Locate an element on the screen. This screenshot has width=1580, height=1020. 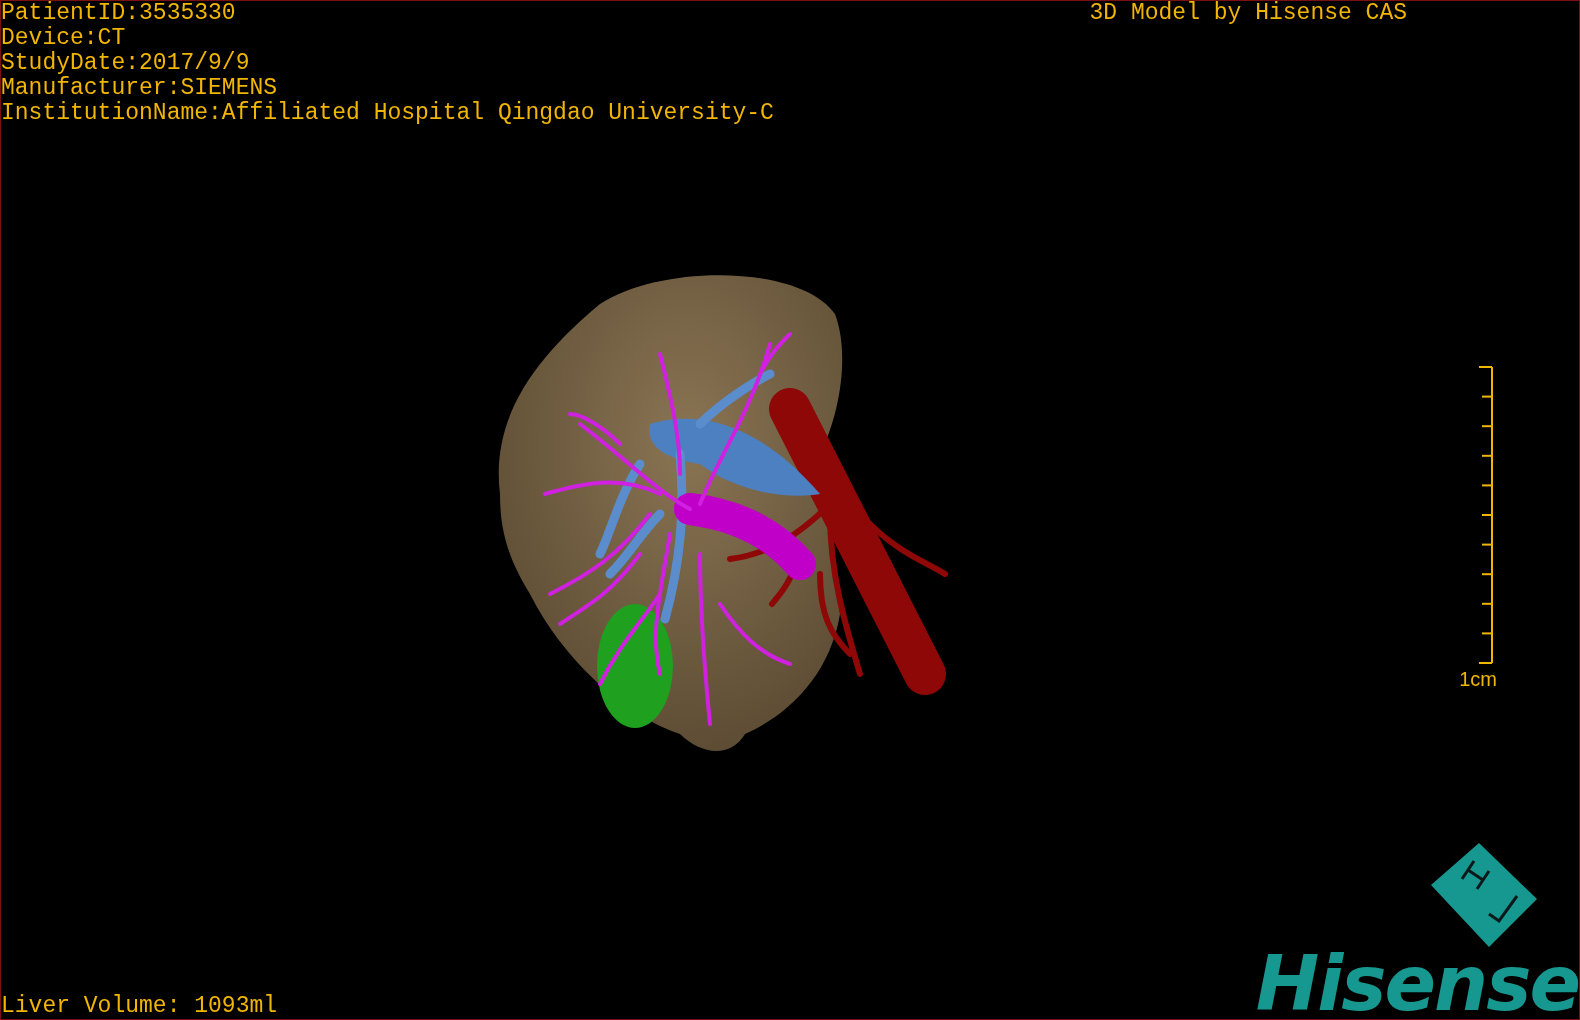
info-line: PatientID:3535330 is located at coordinates (119, 13).